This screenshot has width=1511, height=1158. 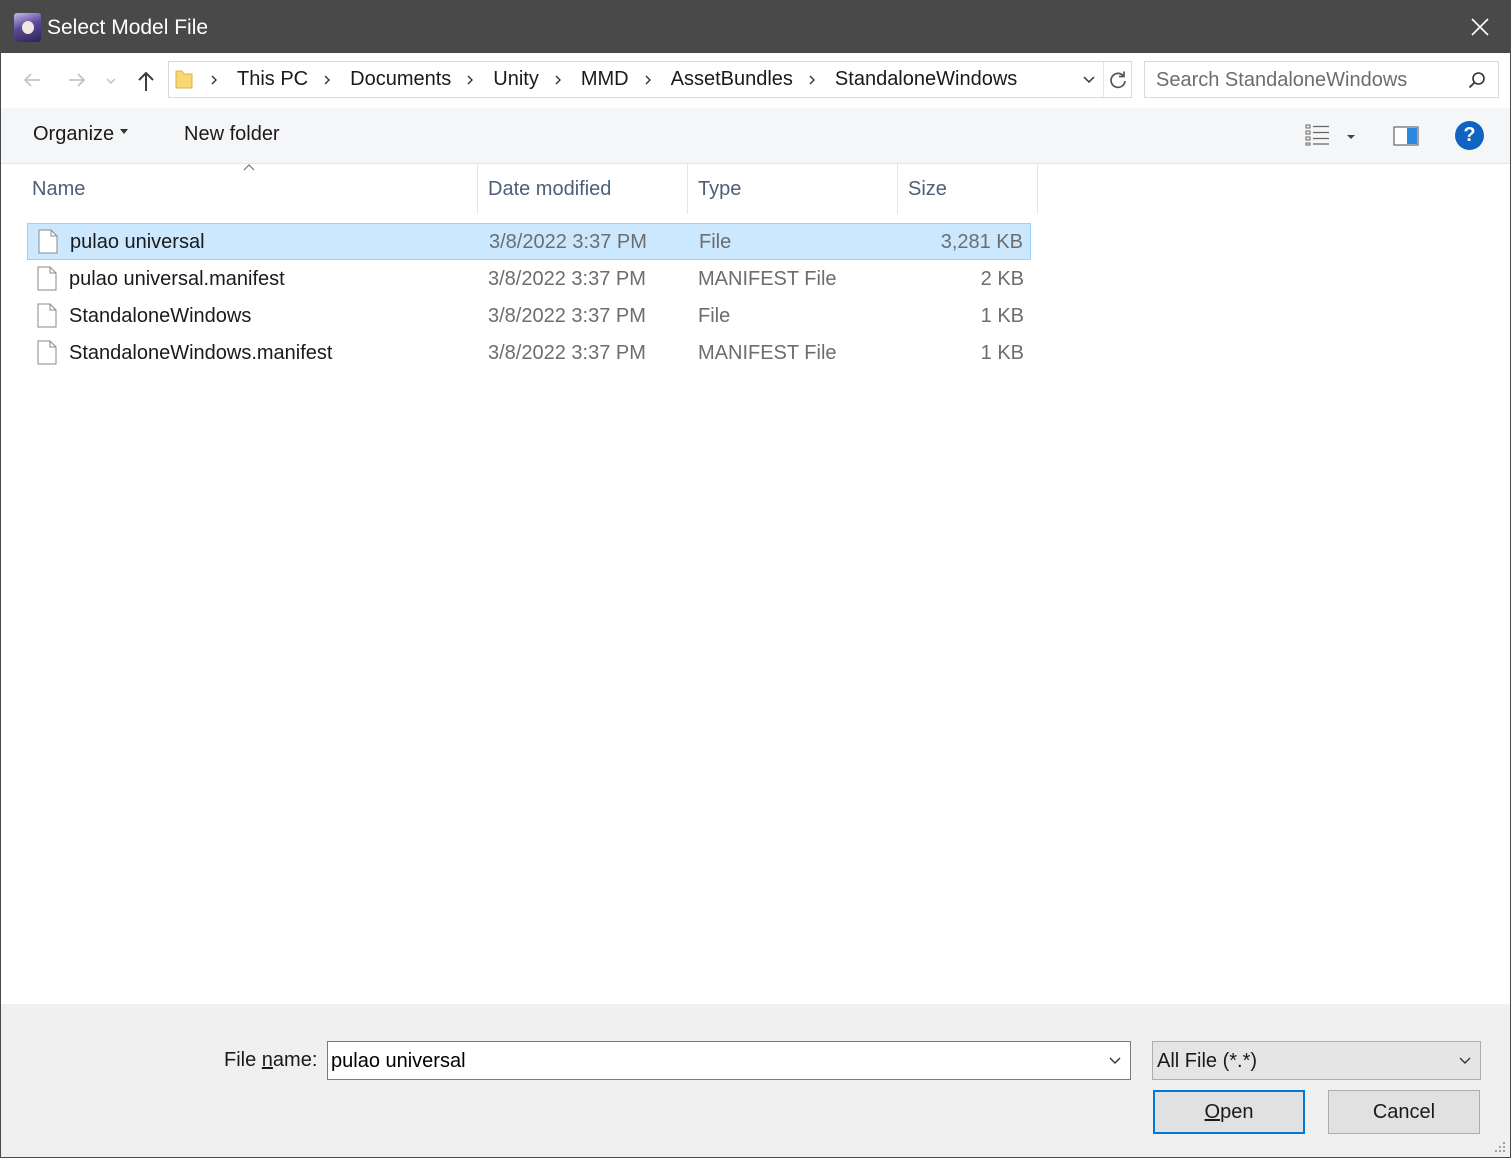 I want to click on column-header-date-label: Date modified, so click(x=550, y=189).